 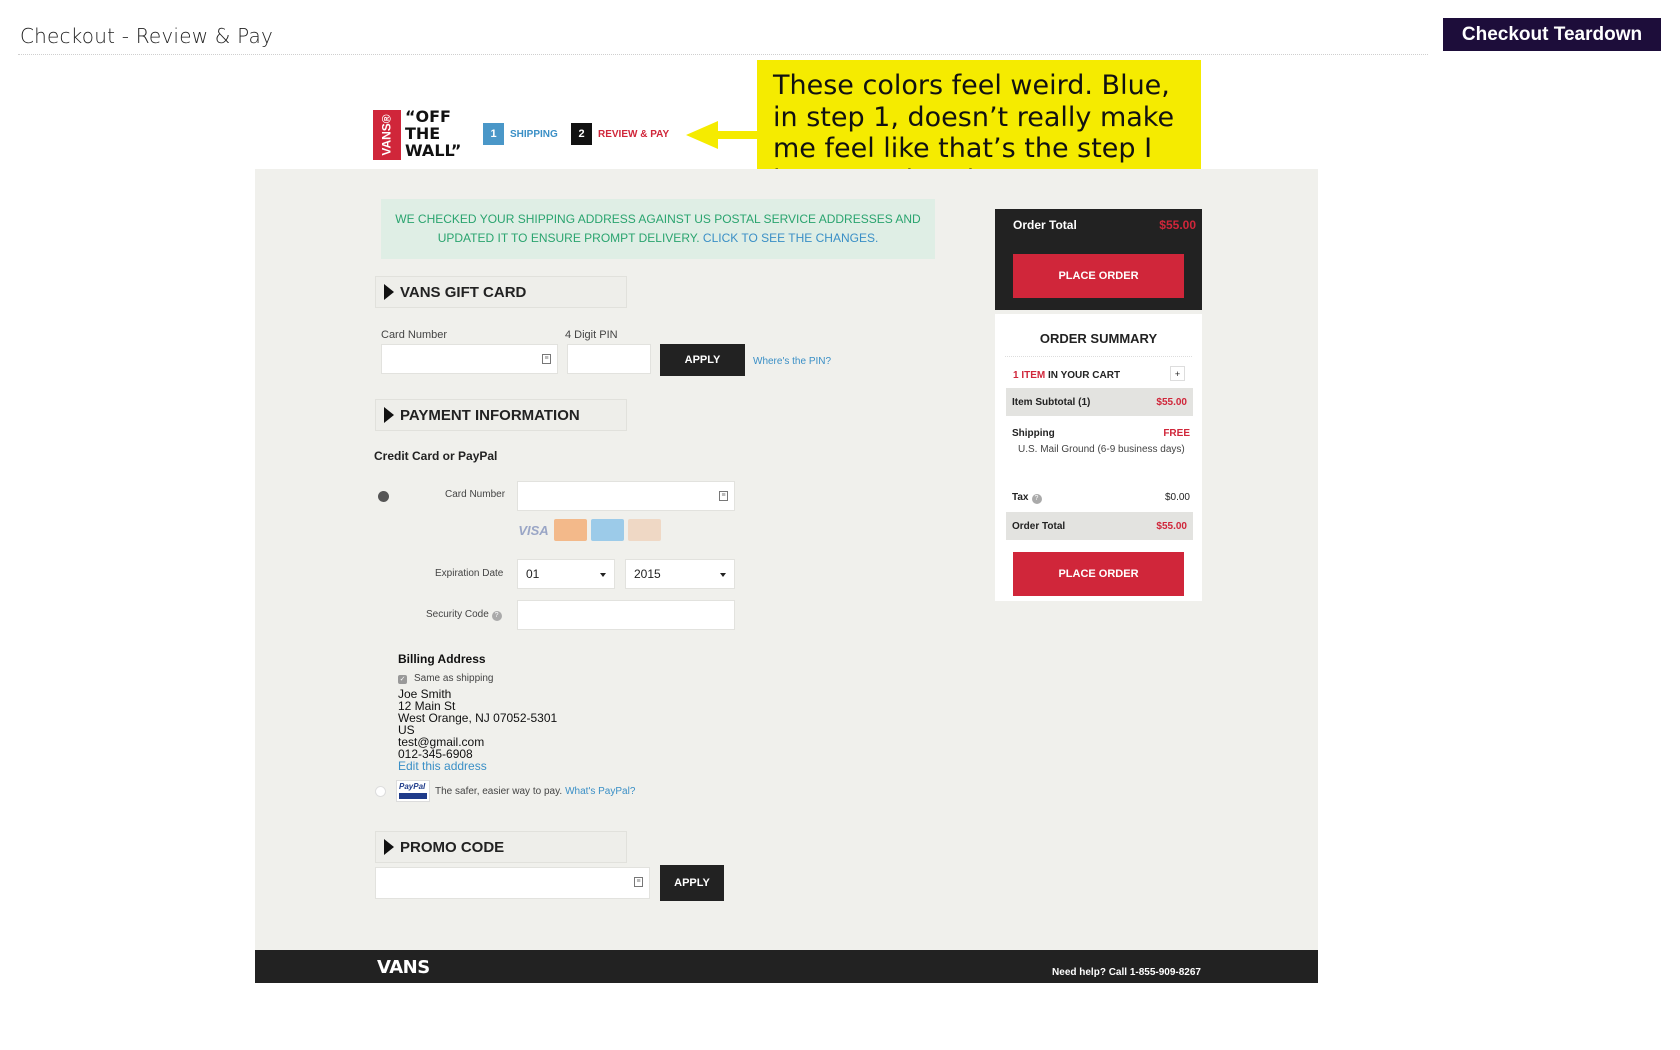 I want to click on see-changes-link: CLICK TO SEE THE CHANGES., so click(x=790, y=238).